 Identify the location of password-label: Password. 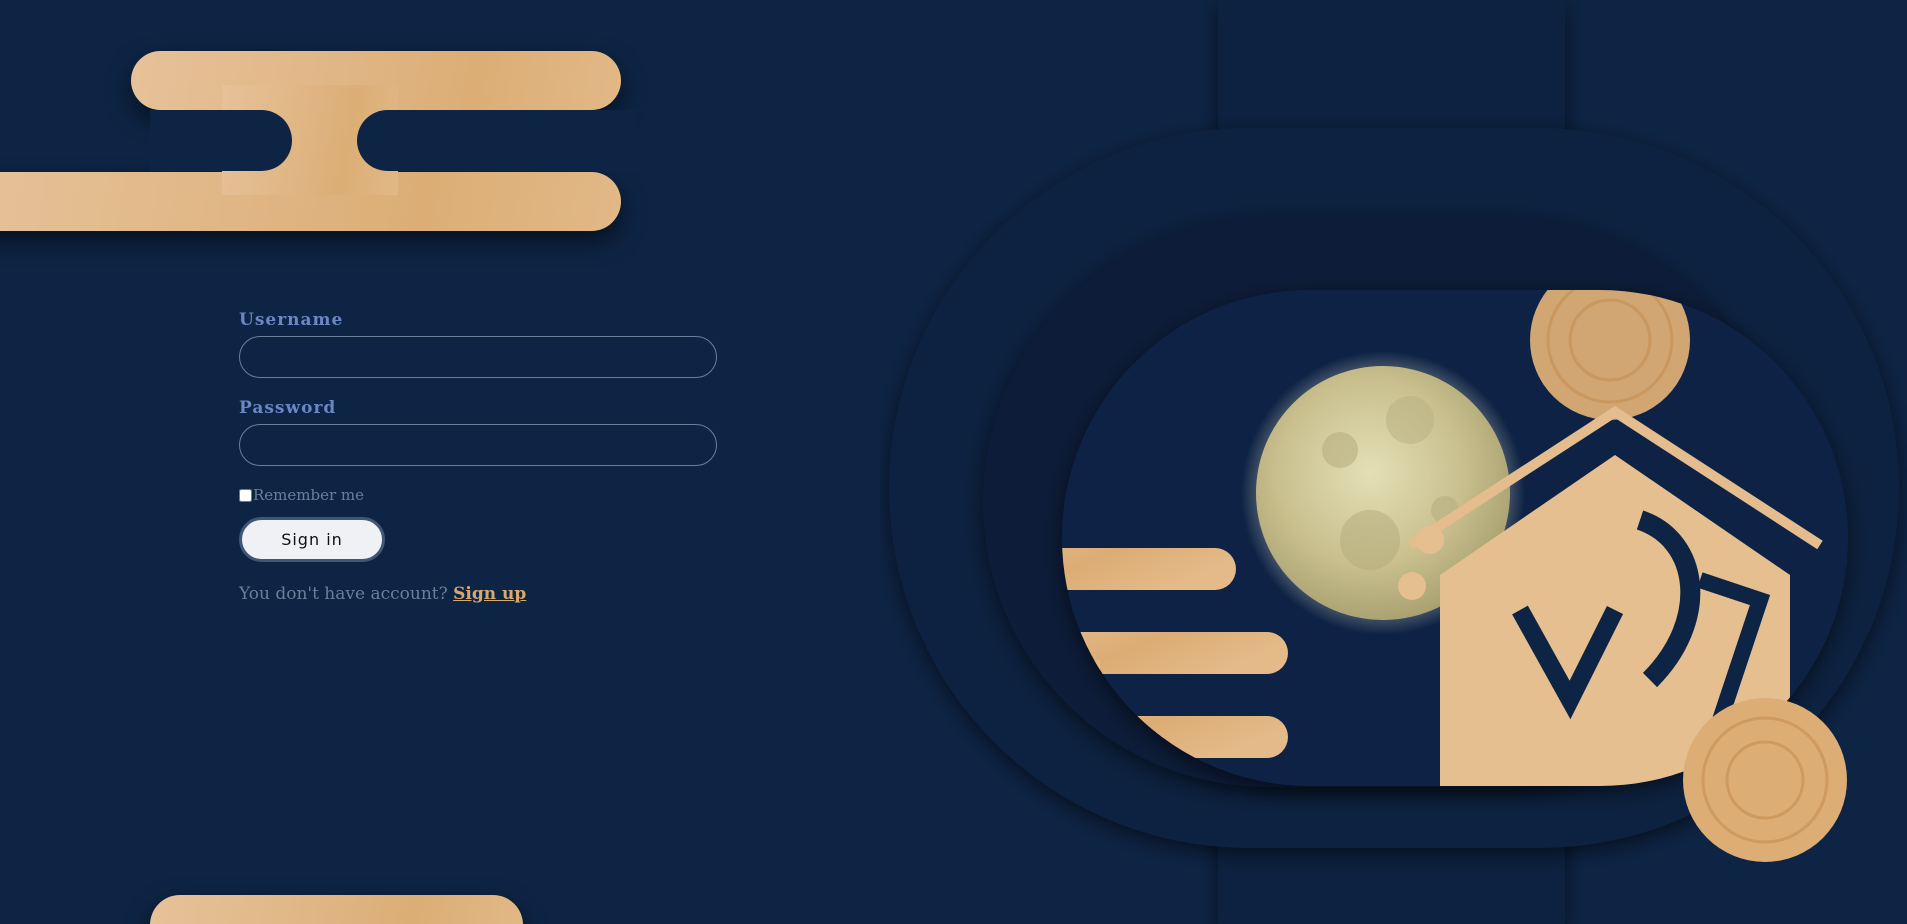
(288, 408).